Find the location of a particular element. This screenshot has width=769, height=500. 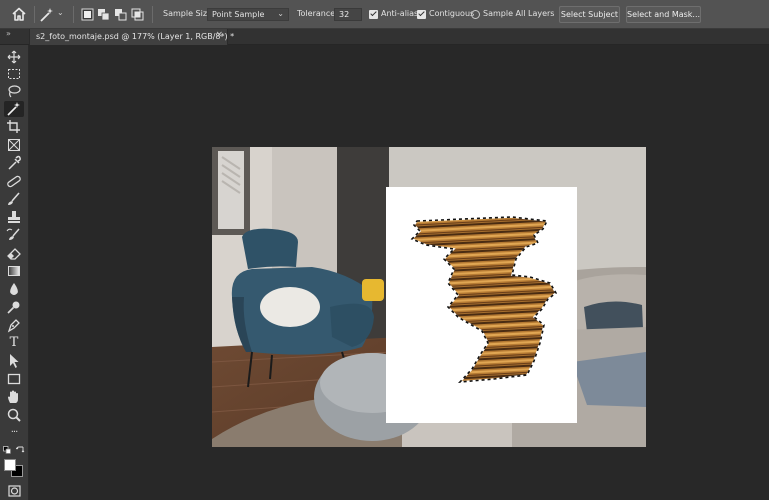

rectangle-icon is located at coordinates (14, 379).